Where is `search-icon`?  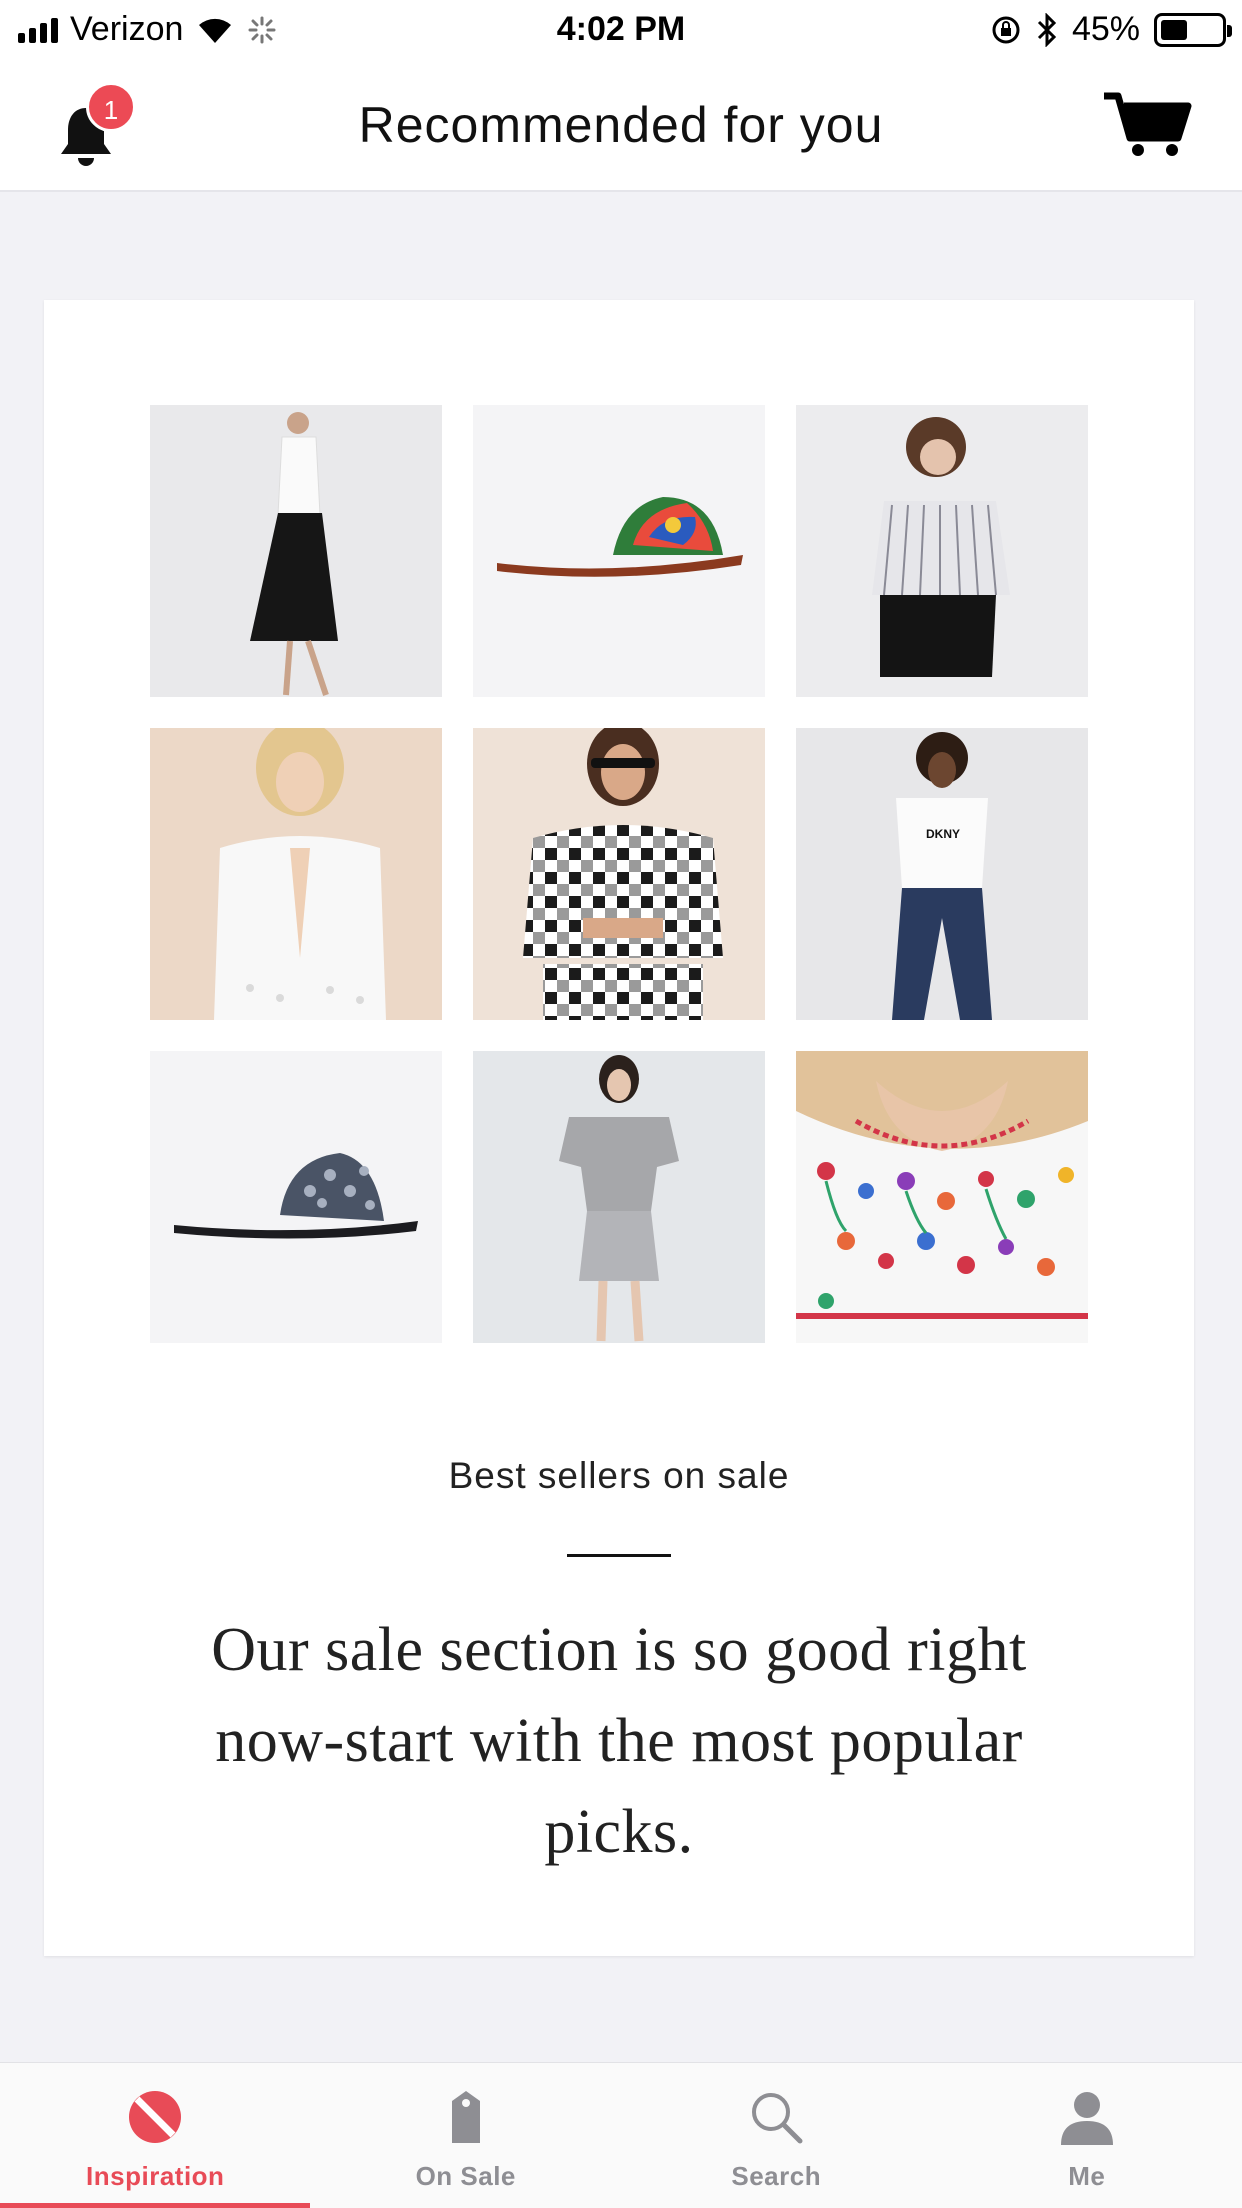
search-icon is located at coordinates (777, 2118).